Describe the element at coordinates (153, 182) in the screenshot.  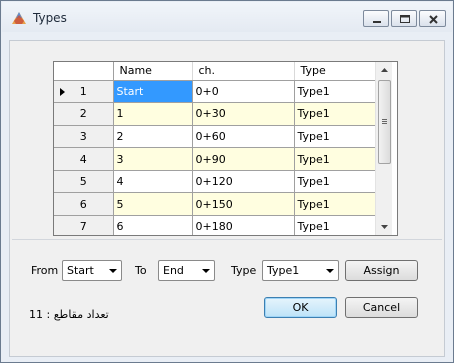
I see `cell-name: 4` at that location.